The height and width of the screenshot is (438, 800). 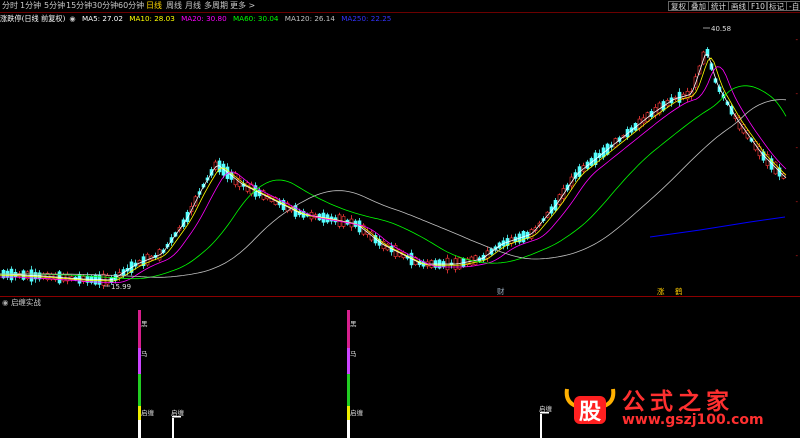 What do you see at coordinates (718, 6) in the screenshot?
I see `stats-button: 统计` at bounding box center [718, 6].